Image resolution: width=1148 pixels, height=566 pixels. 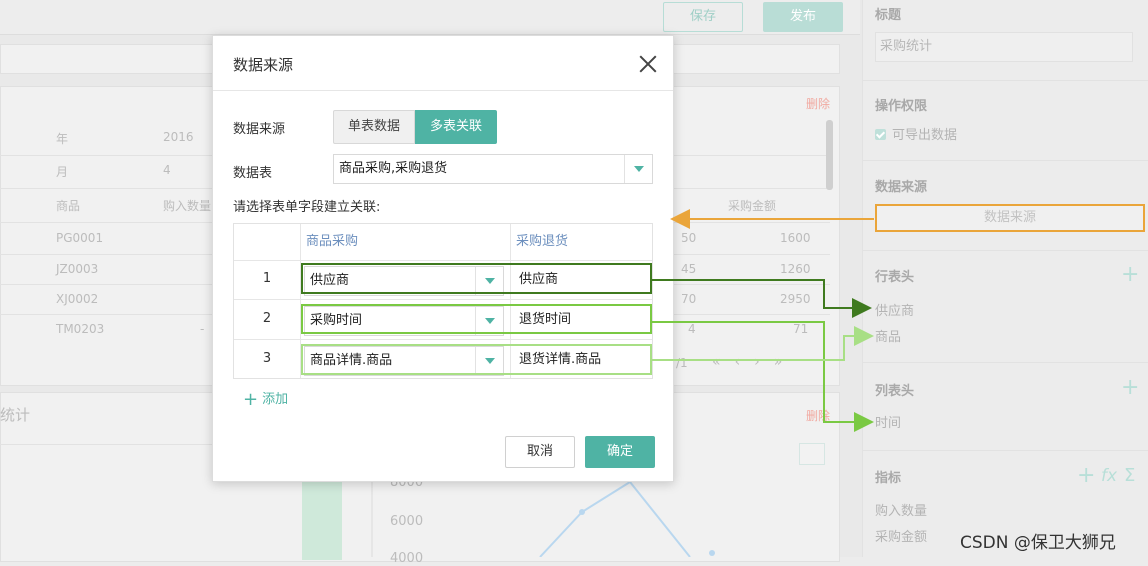 What do you see at coordinates (925, 135) in the screenshot?
I see `export-label: 可导出数据` at bounding box center [925, 135].